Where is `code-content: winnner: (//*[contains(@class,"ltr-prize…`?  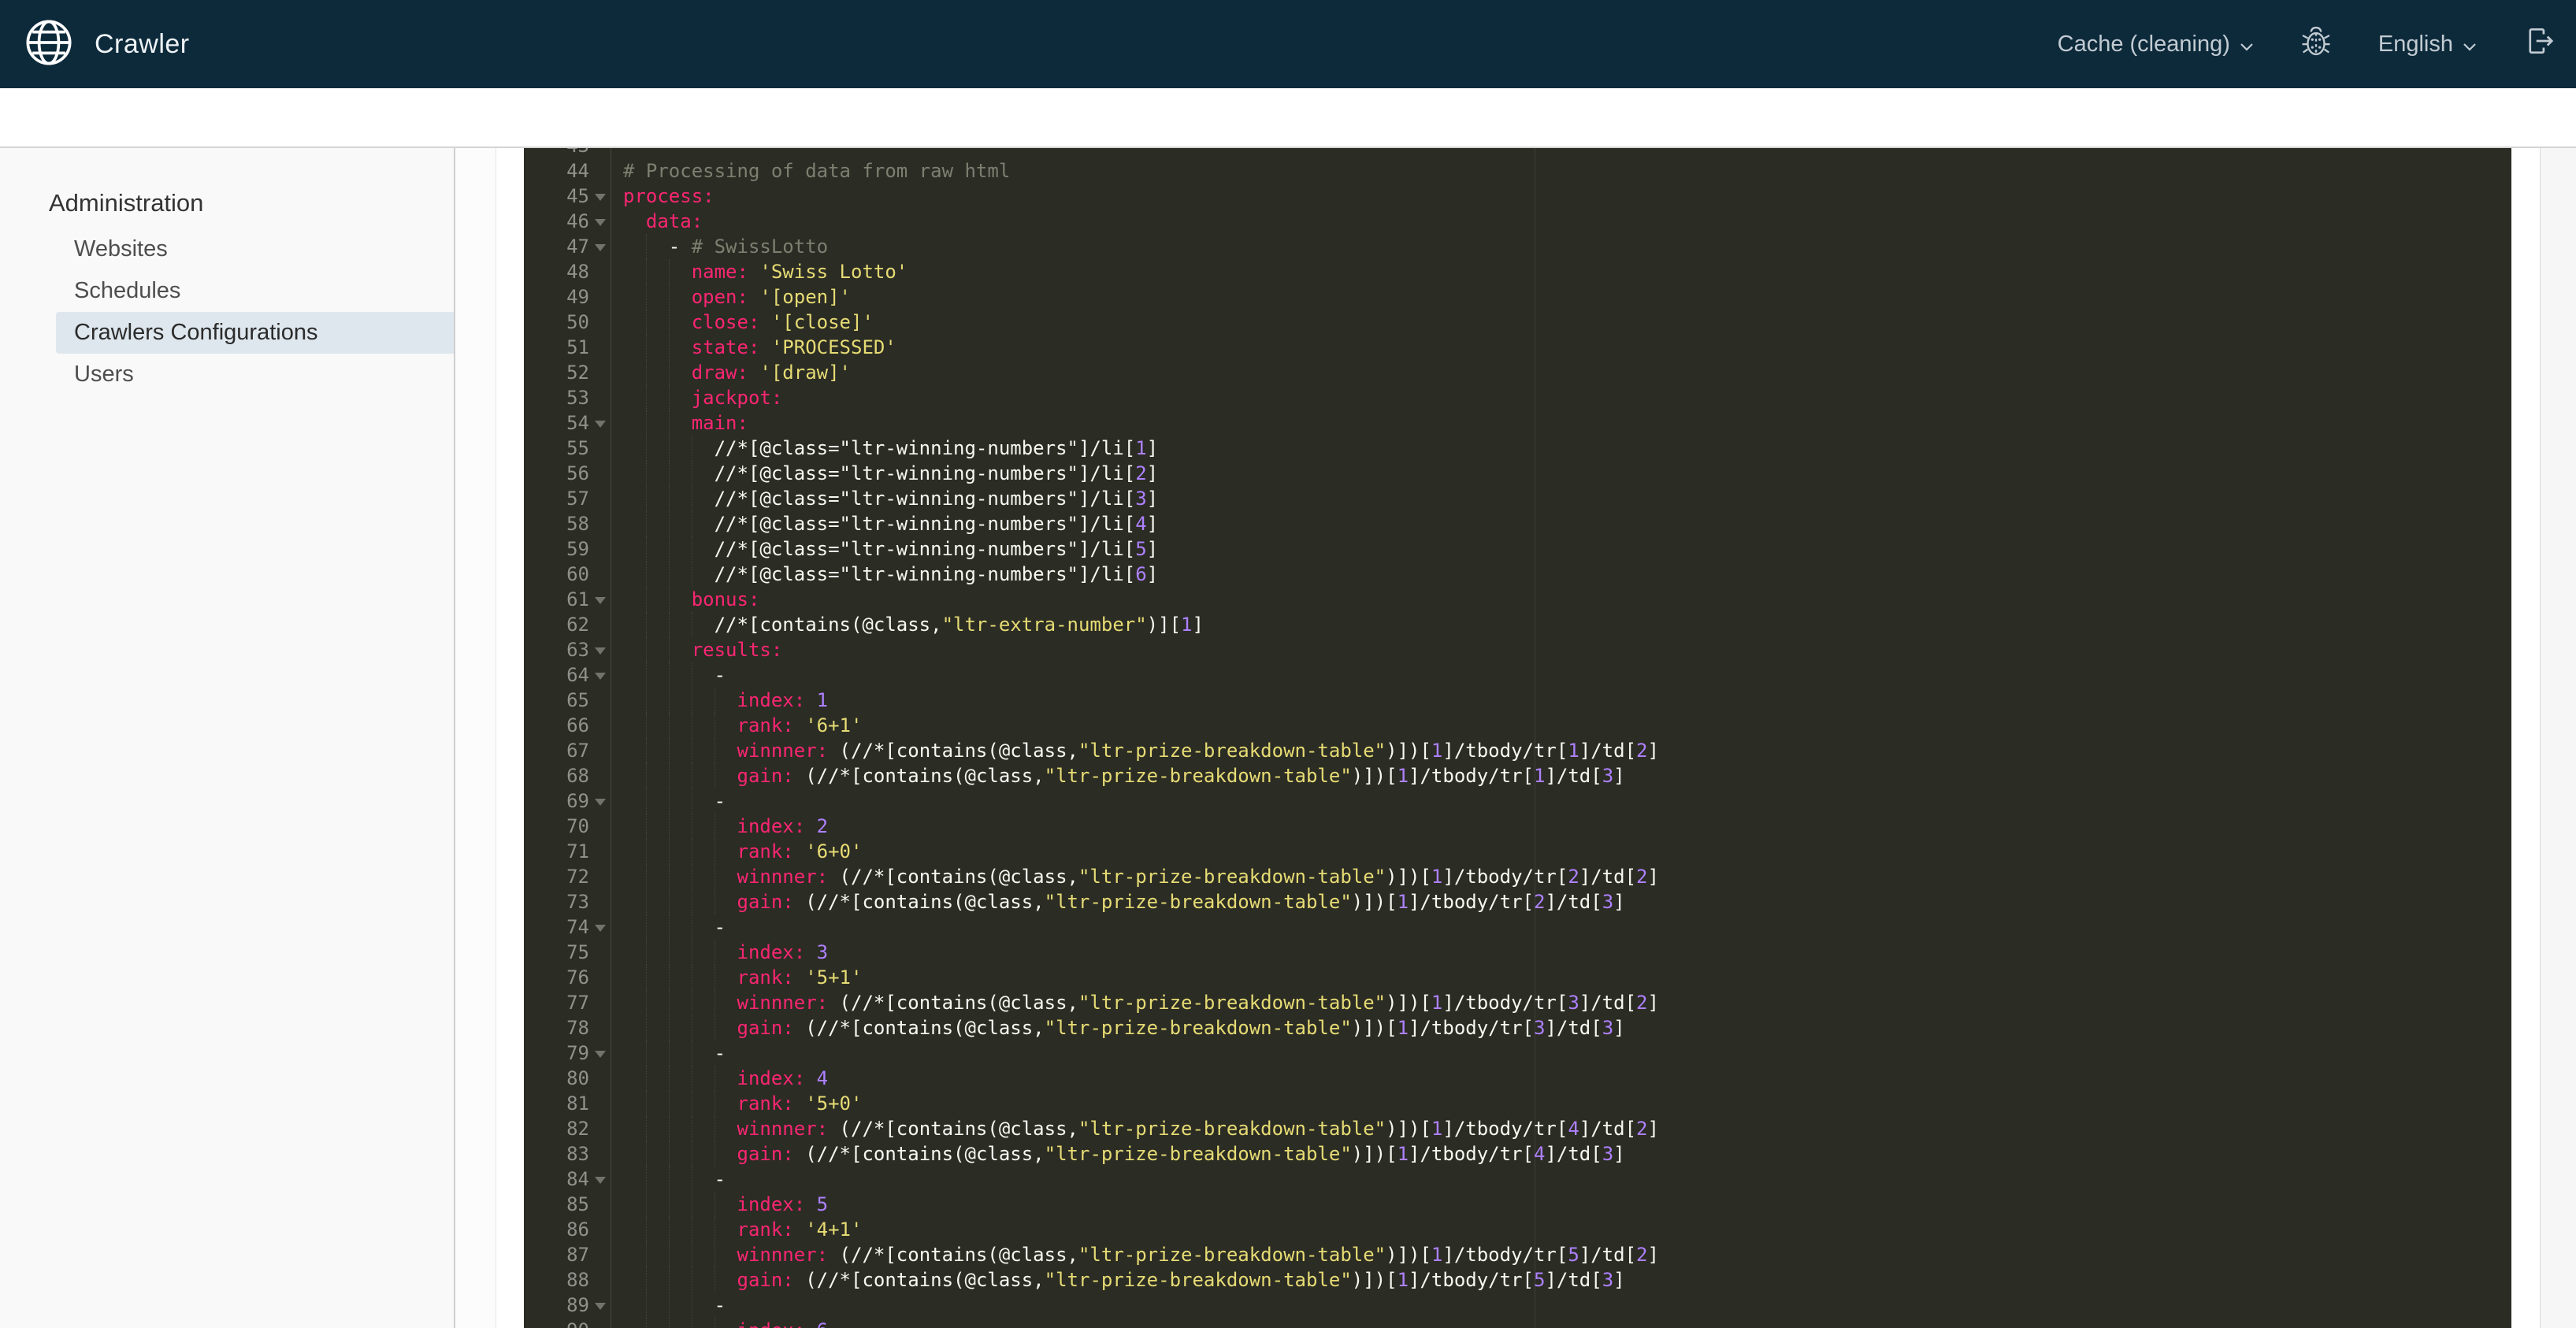
code-content: winnner: (//*[contains(@class,"ltr-prize… is located at coordinates (1561, 877).